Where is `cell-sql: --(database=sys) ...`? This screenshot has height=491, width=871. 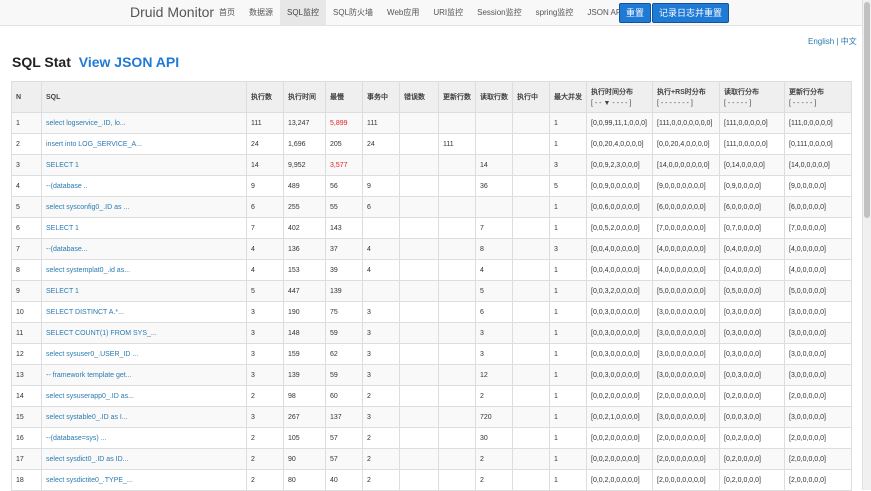
cell-sql: --(database=sys) ... is located at coordinates (144, 438).